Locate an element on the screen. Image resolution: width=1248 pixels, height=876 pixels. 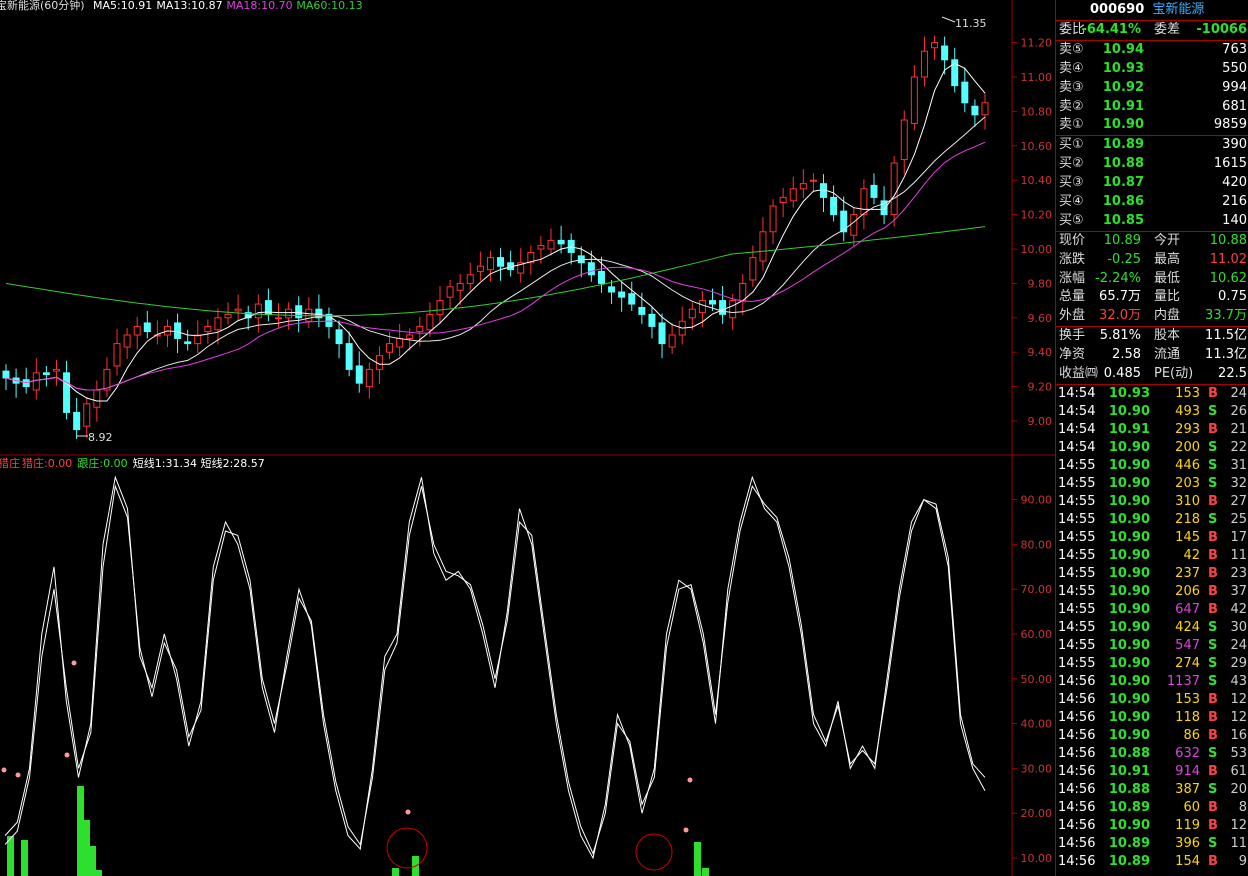
tick-row: 14:54 10.90 200 S 22 is located at coordinates (1152, 448).